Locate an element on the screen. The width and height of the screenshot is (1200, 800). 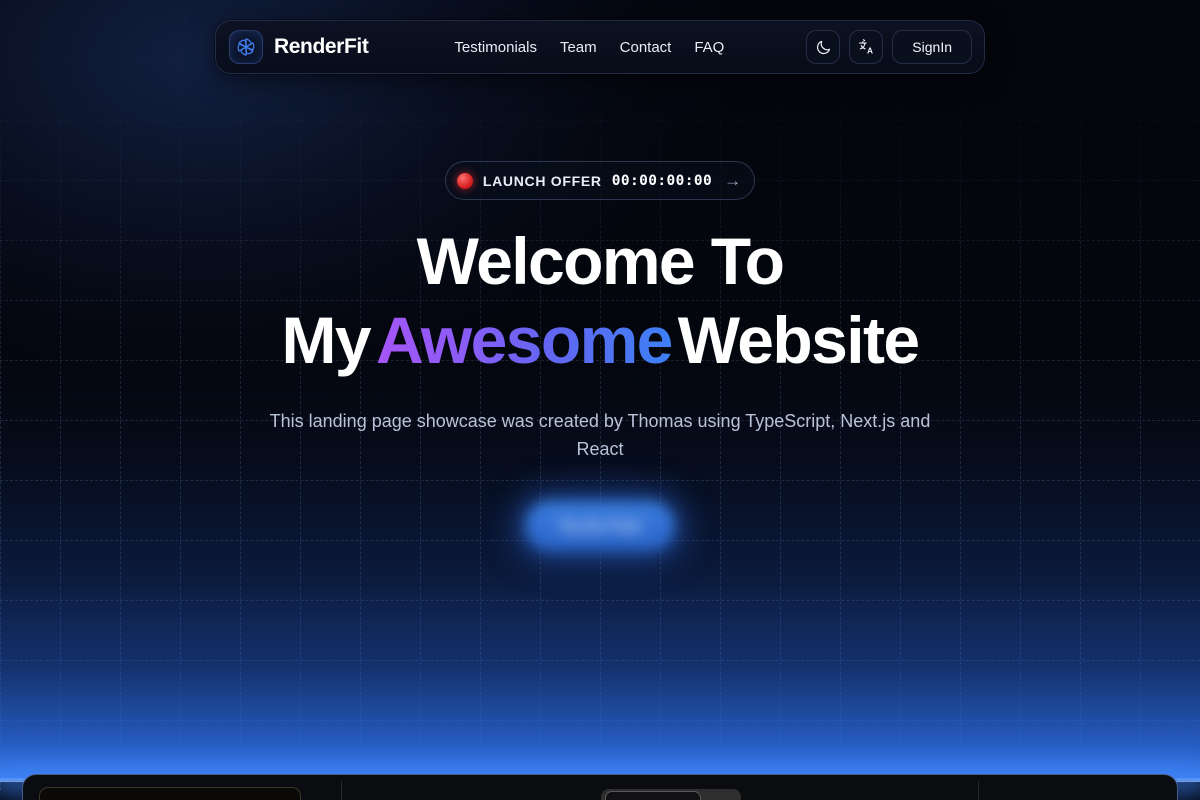
brand-name: RenderFit is located at coordinates (321, 46).